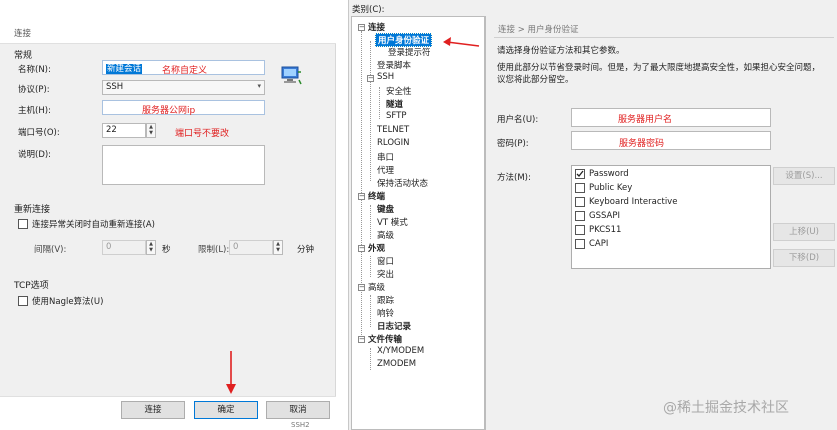  What do you see at coordinates (385, 170) in the screenshot?
I see `tree-item-proxy: 代理` at bounding box center [385, 170].